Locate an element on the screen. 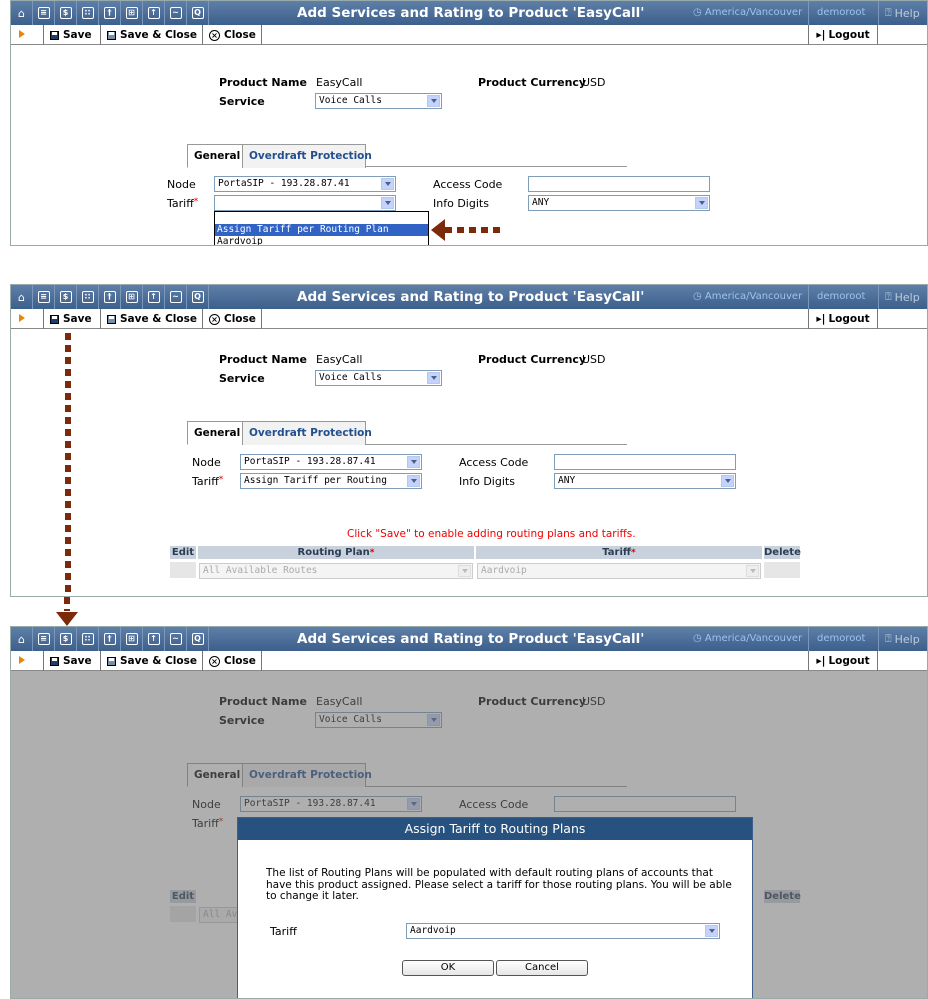 This screenshot has width=928, height=999. annotation-dotted-line is located at coordinates (68, 464).